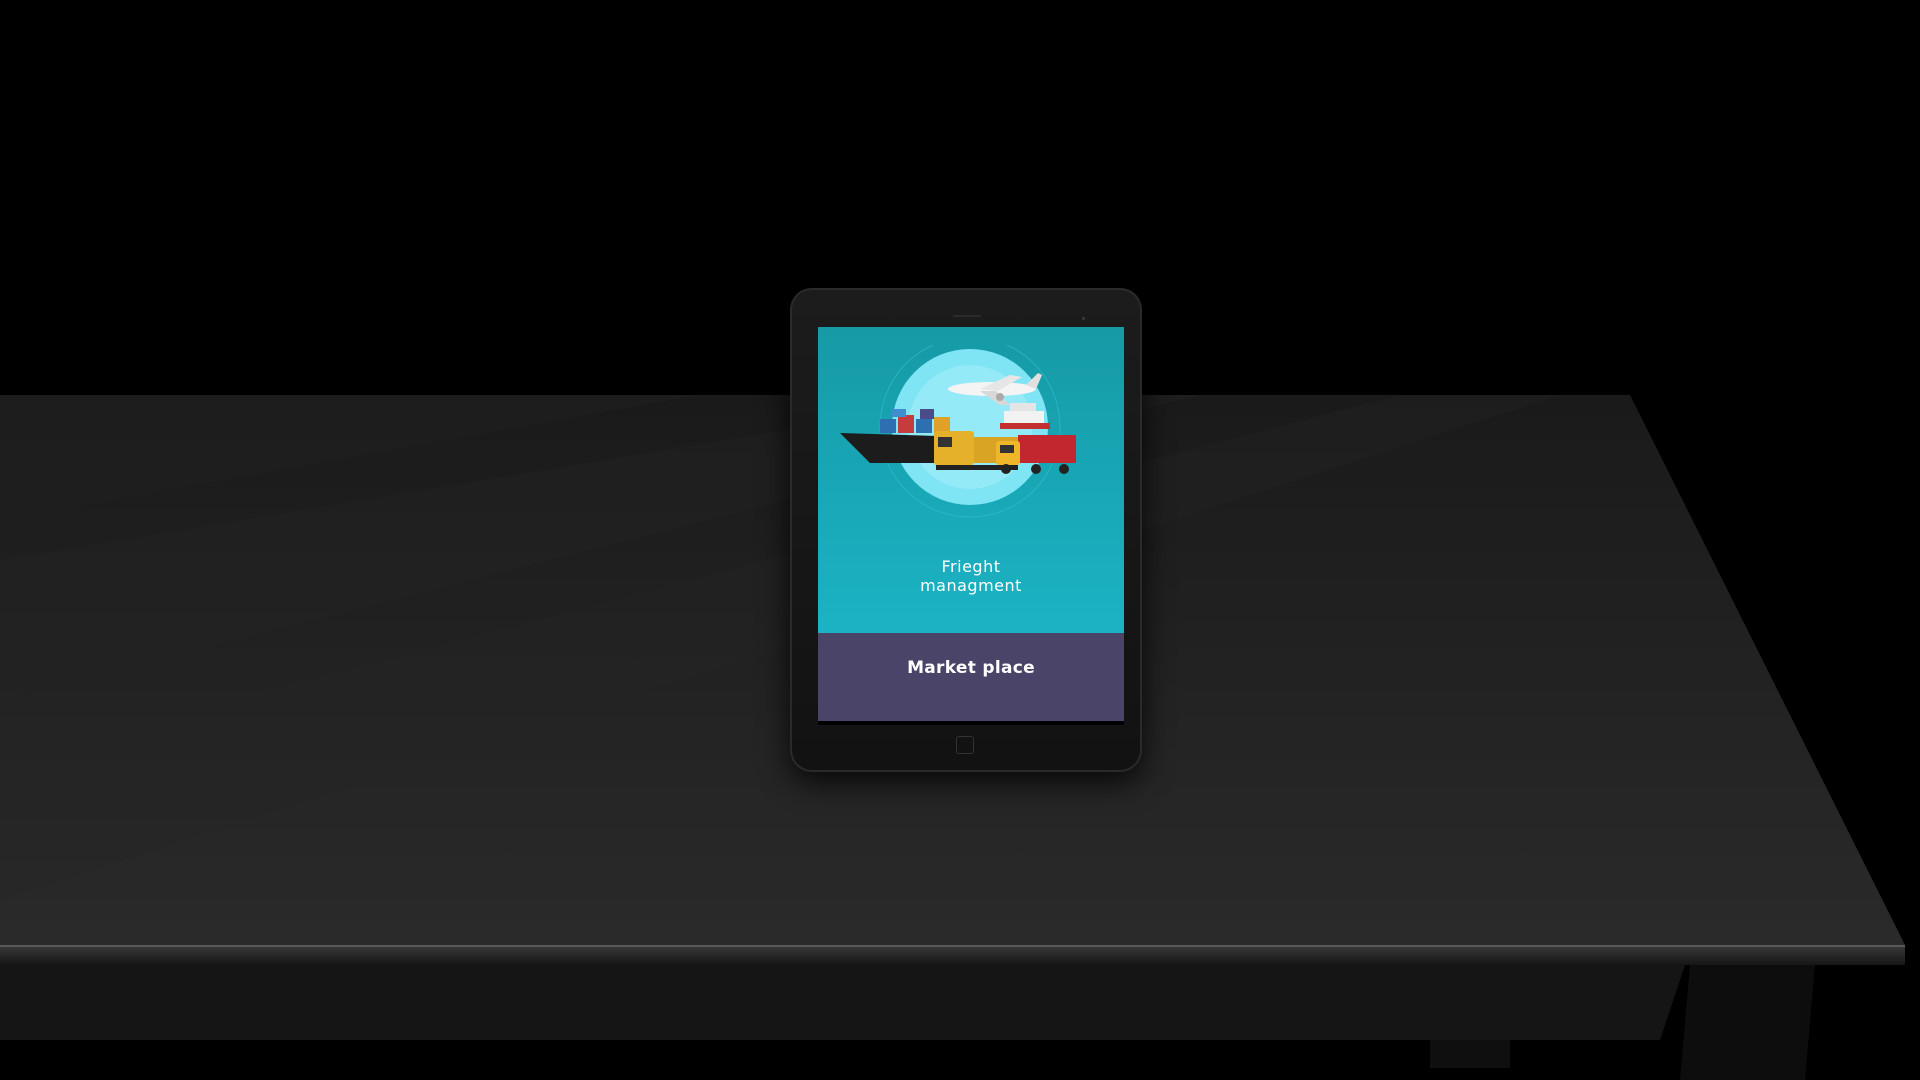  Describe the element at coordinates (965, 745) in the screenshot. I see `home-button` at that location.